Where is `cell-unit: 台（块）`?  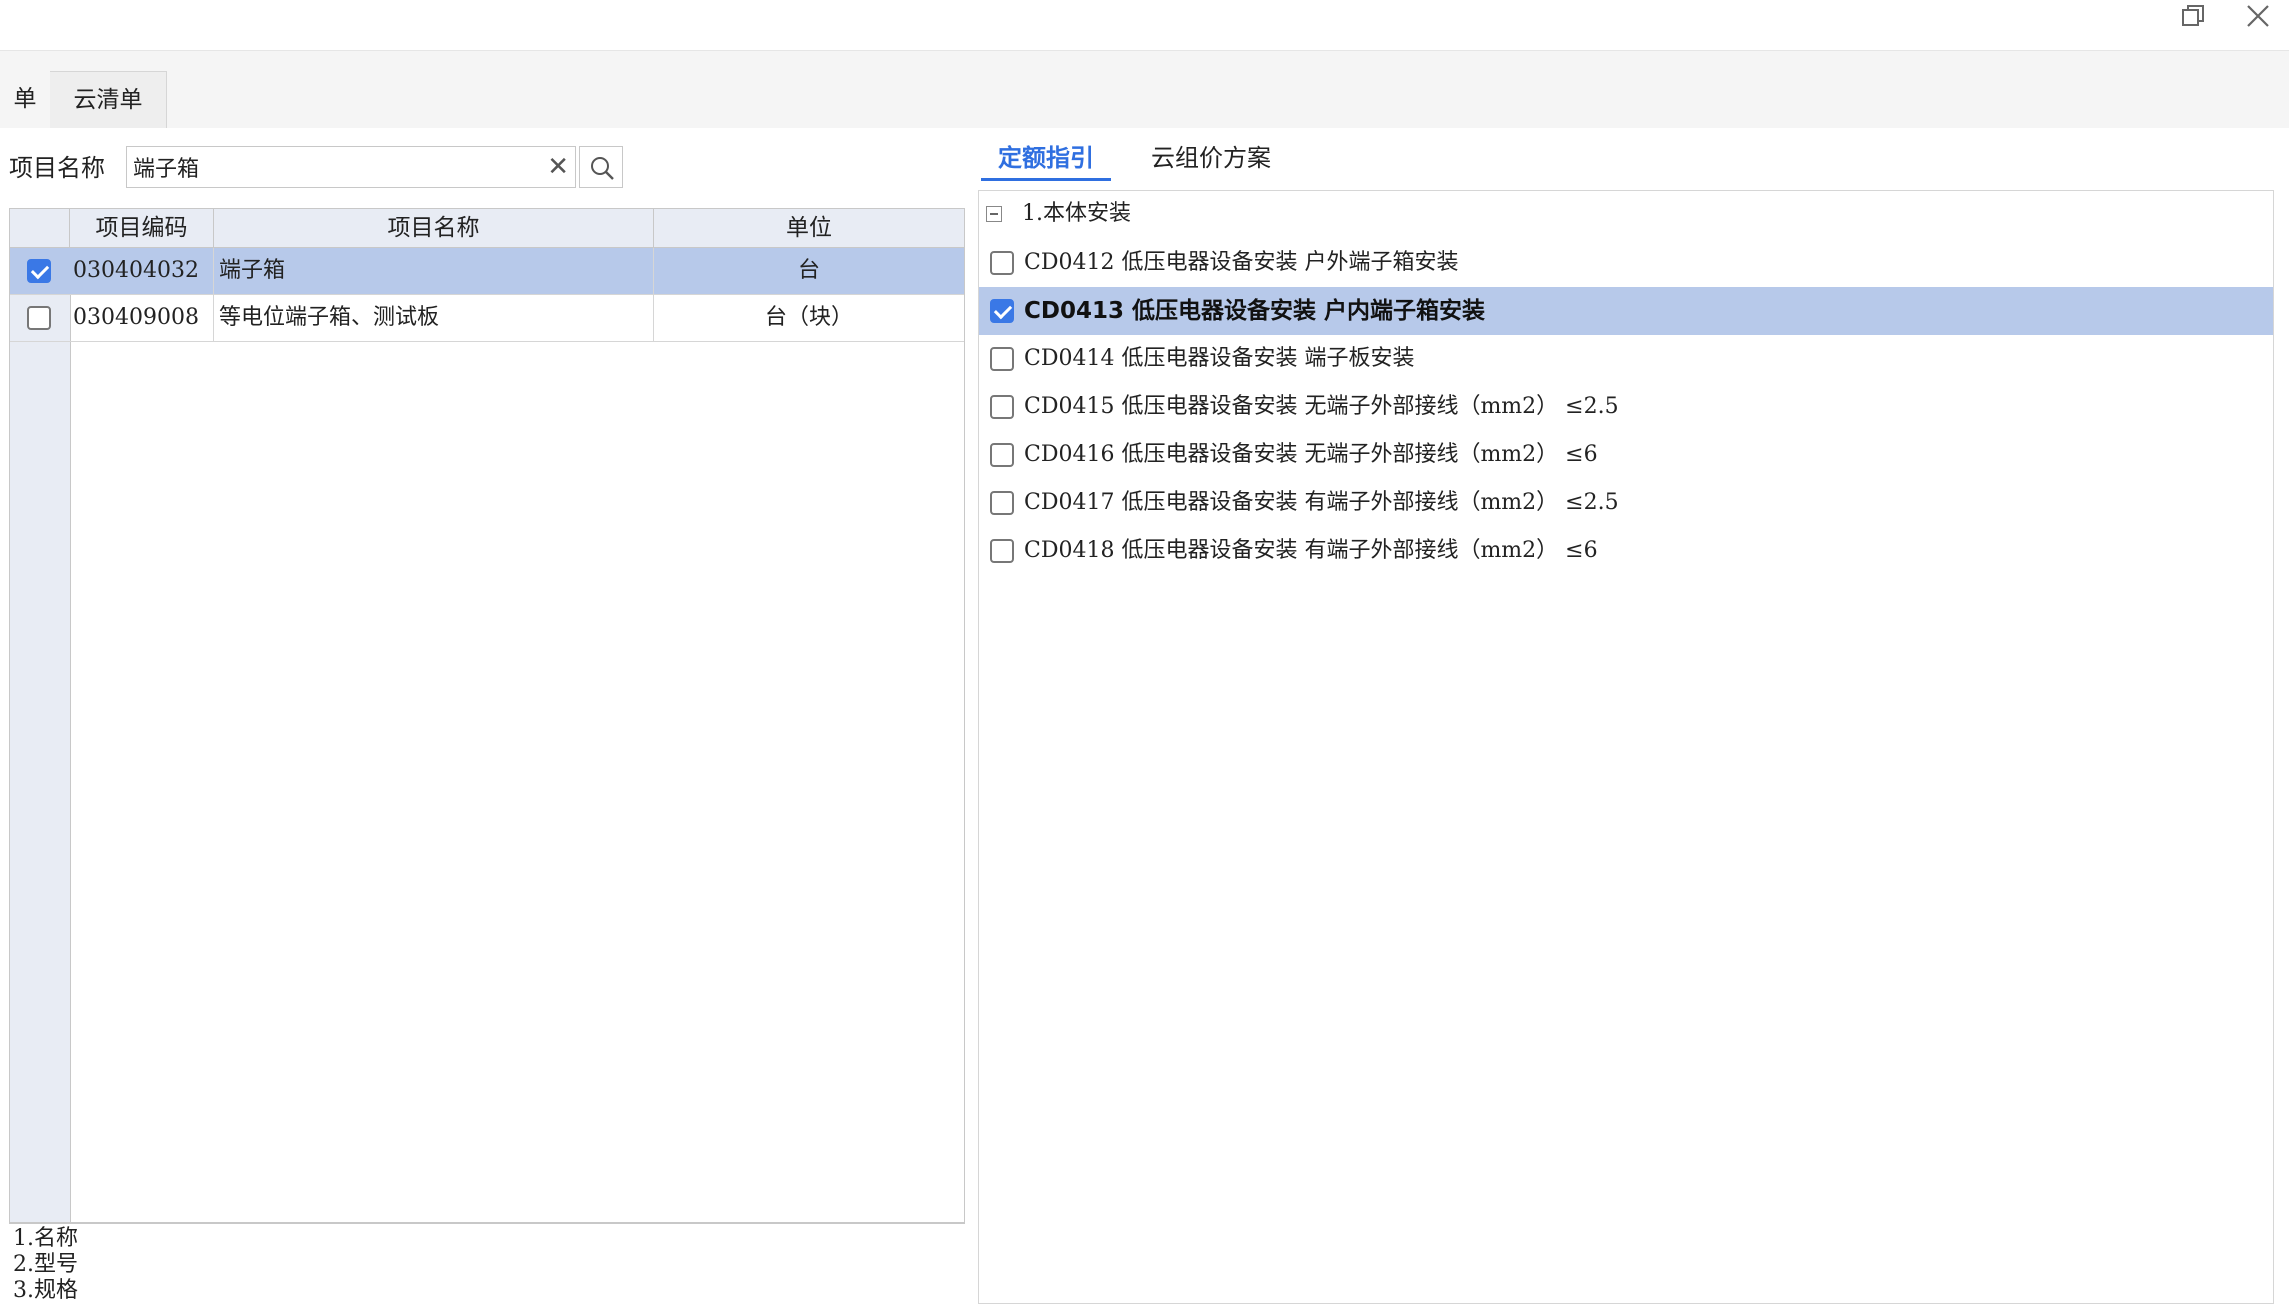 cell-unit: 台（块） is located at coordinates (808, 317).